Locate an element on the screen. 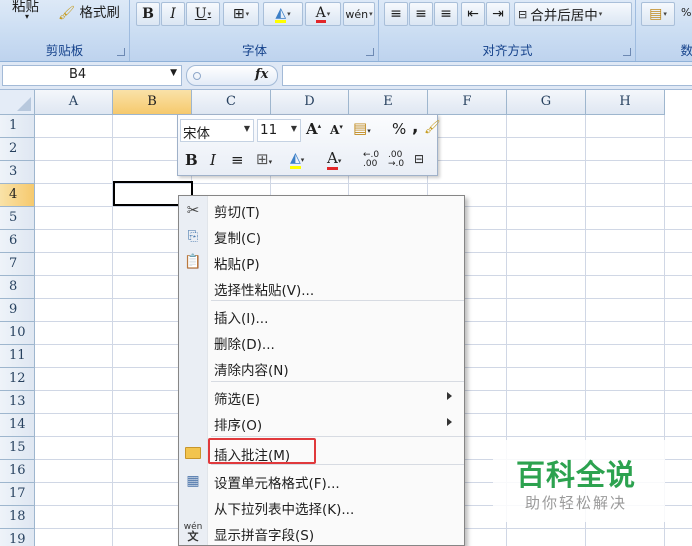 The height and width of the screenshot is (546, 692). font-size-value: 11 is located at coordinates (269, 130).